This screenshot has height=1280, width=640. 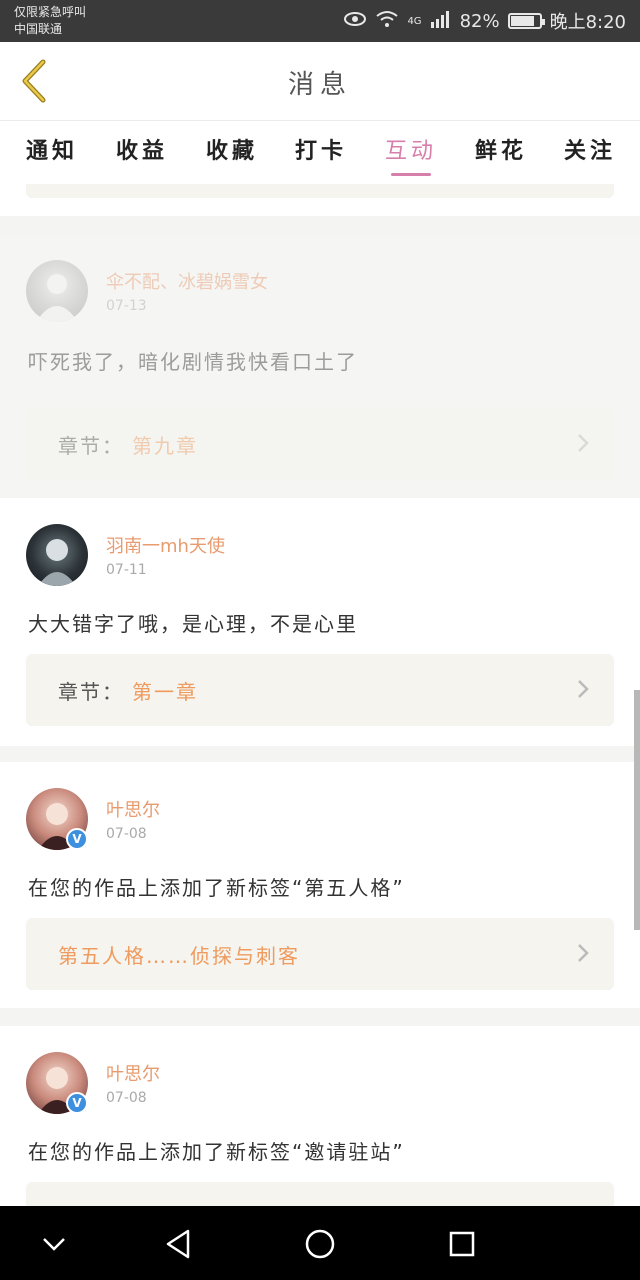 What do you see at coordinates (411, 174) in the screenshot?
I see `active-tab-indicator` at bounding box center [411, 174].